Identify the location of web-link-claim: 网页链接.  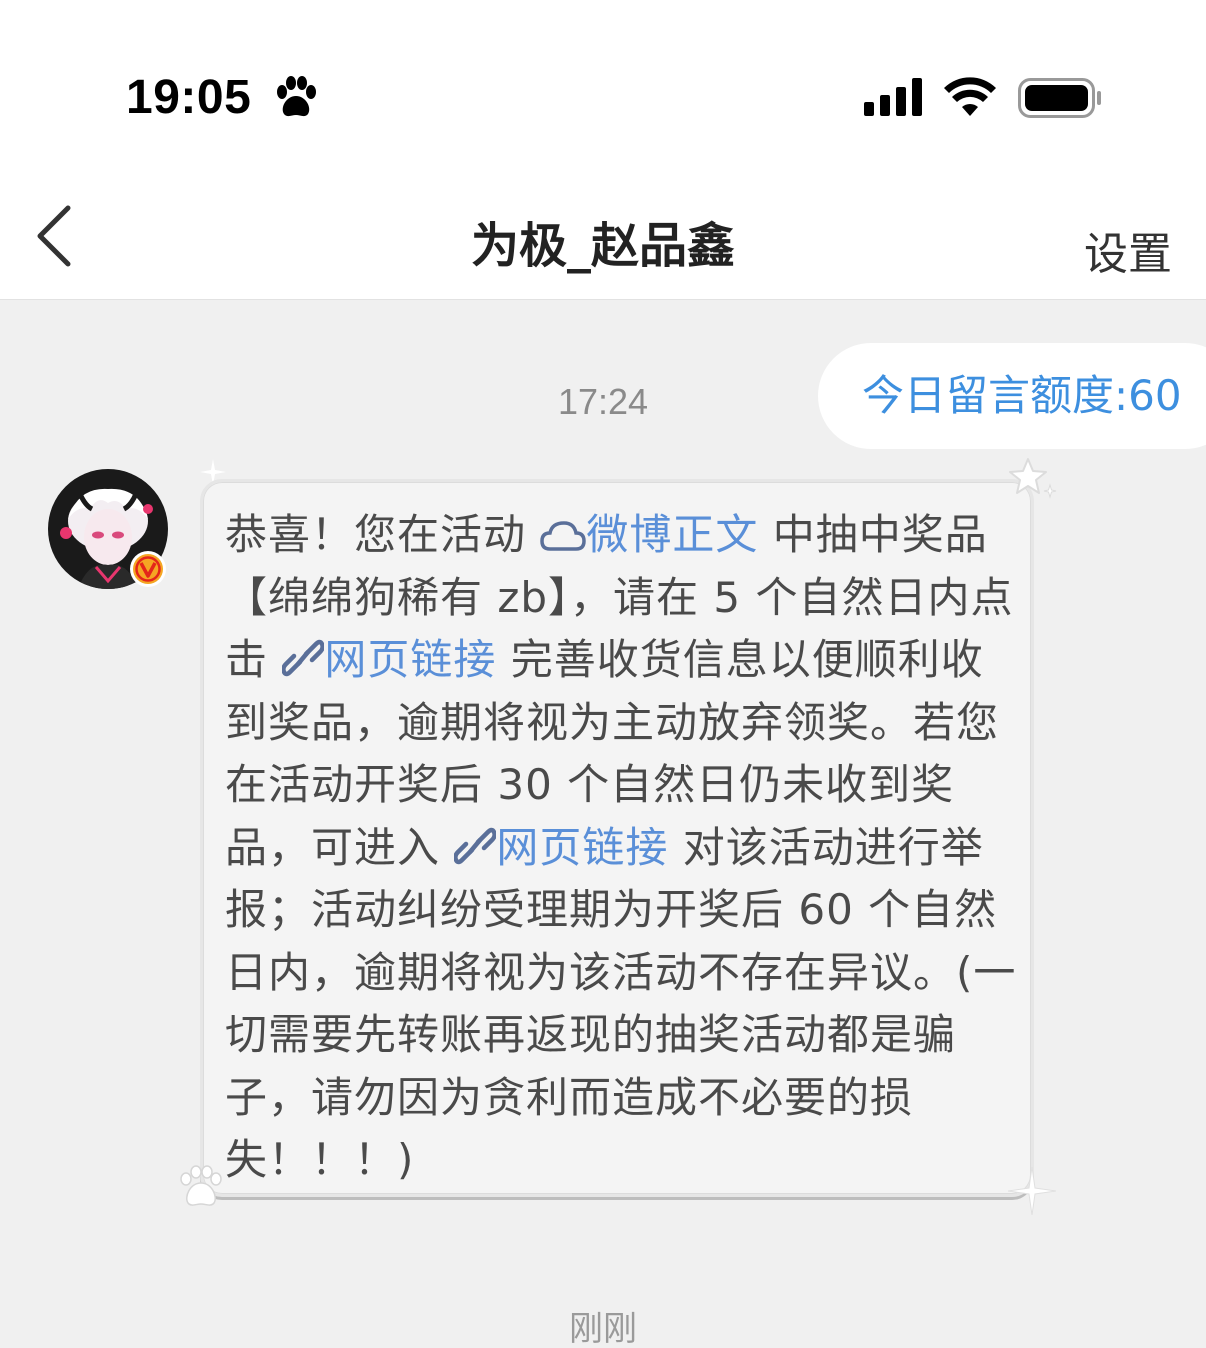
(389, 659).